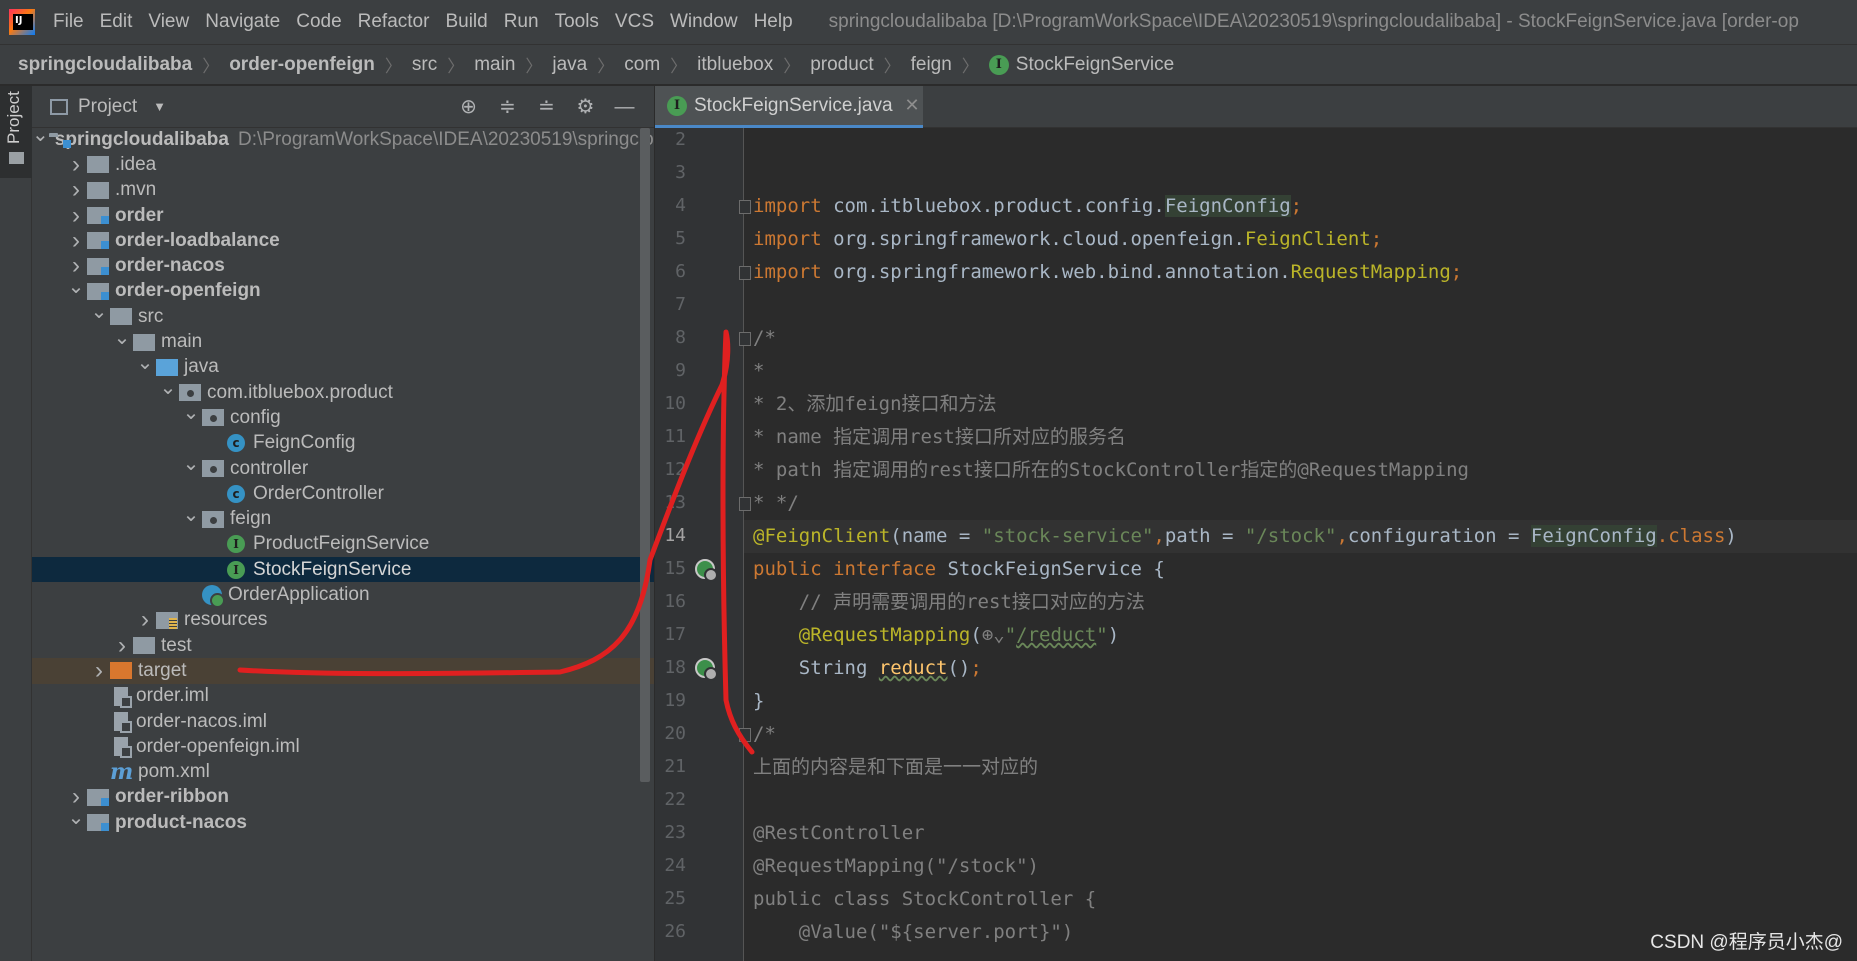 The width and height of the screenshot is (1857, 961). I want to click on tree-item-order-nacos: › order-nacos, so click(343, 265).